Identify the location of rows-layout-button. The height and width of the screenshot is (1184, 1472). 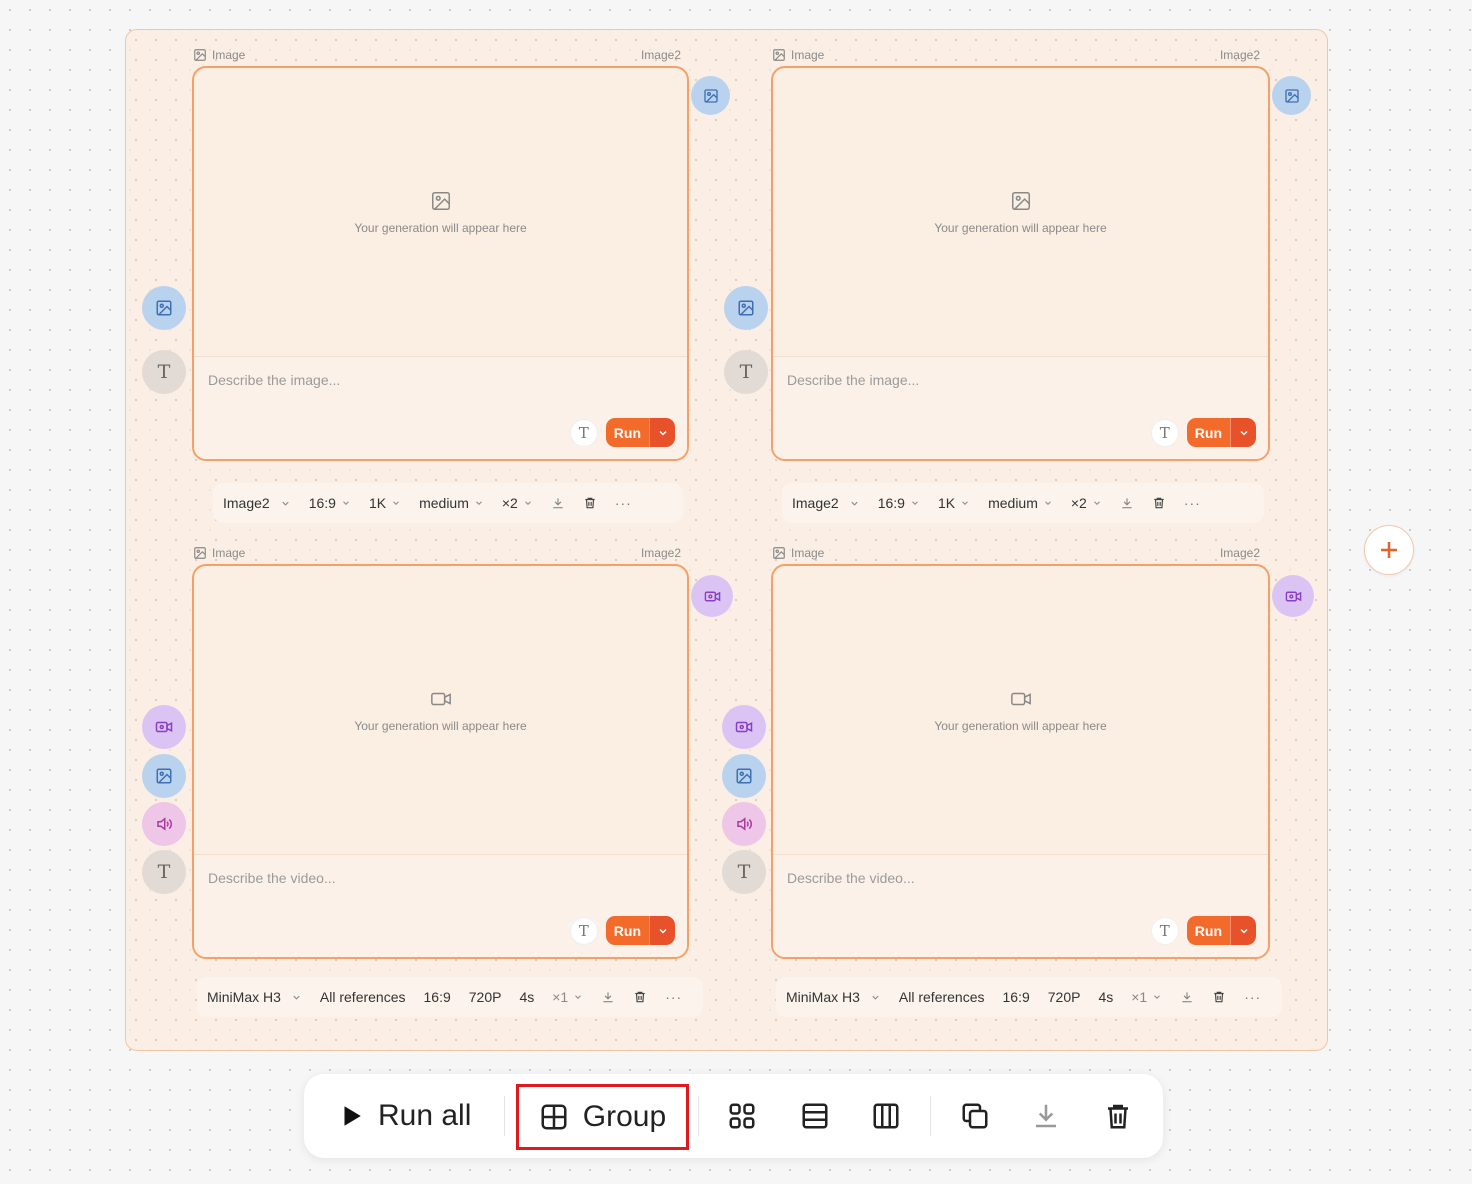
(815, 1116).